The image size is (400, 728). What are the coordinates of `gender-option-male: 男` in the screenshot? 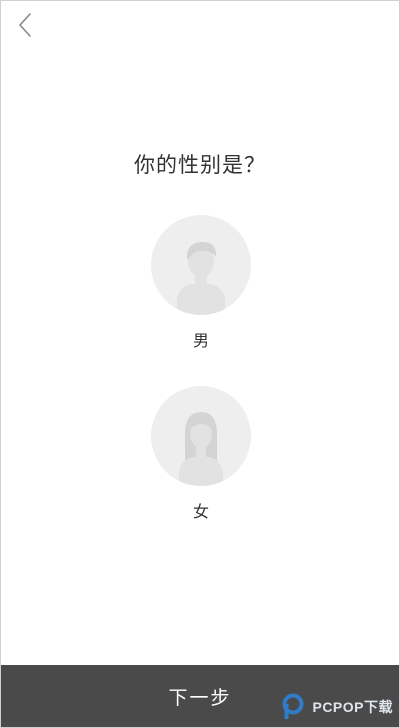 It's located at (201, 283).